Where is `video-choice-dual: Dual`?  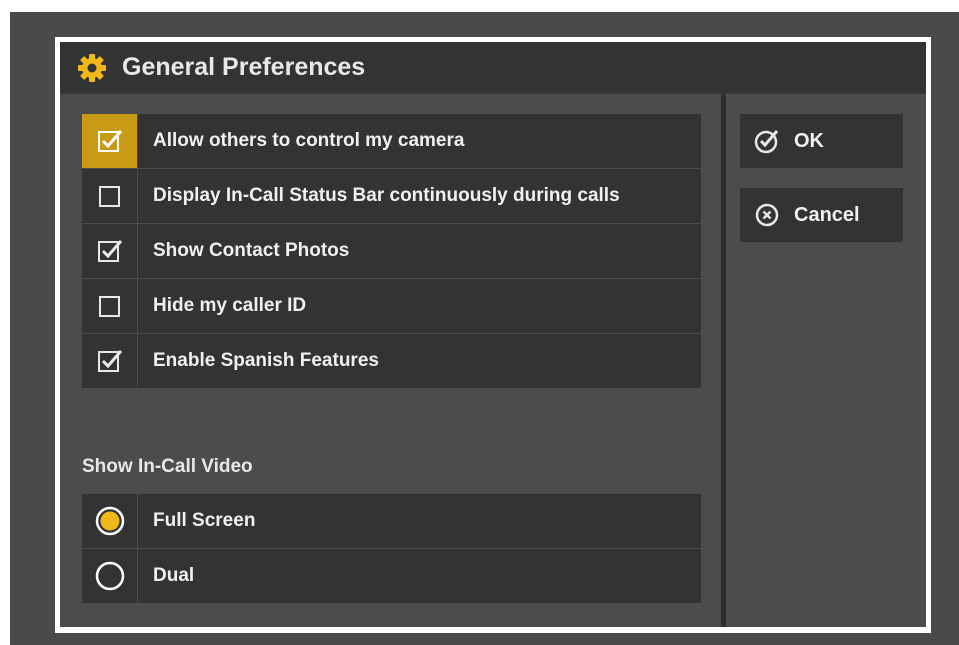 video-choice-dual: Dual is located at coordinates (391, 576).